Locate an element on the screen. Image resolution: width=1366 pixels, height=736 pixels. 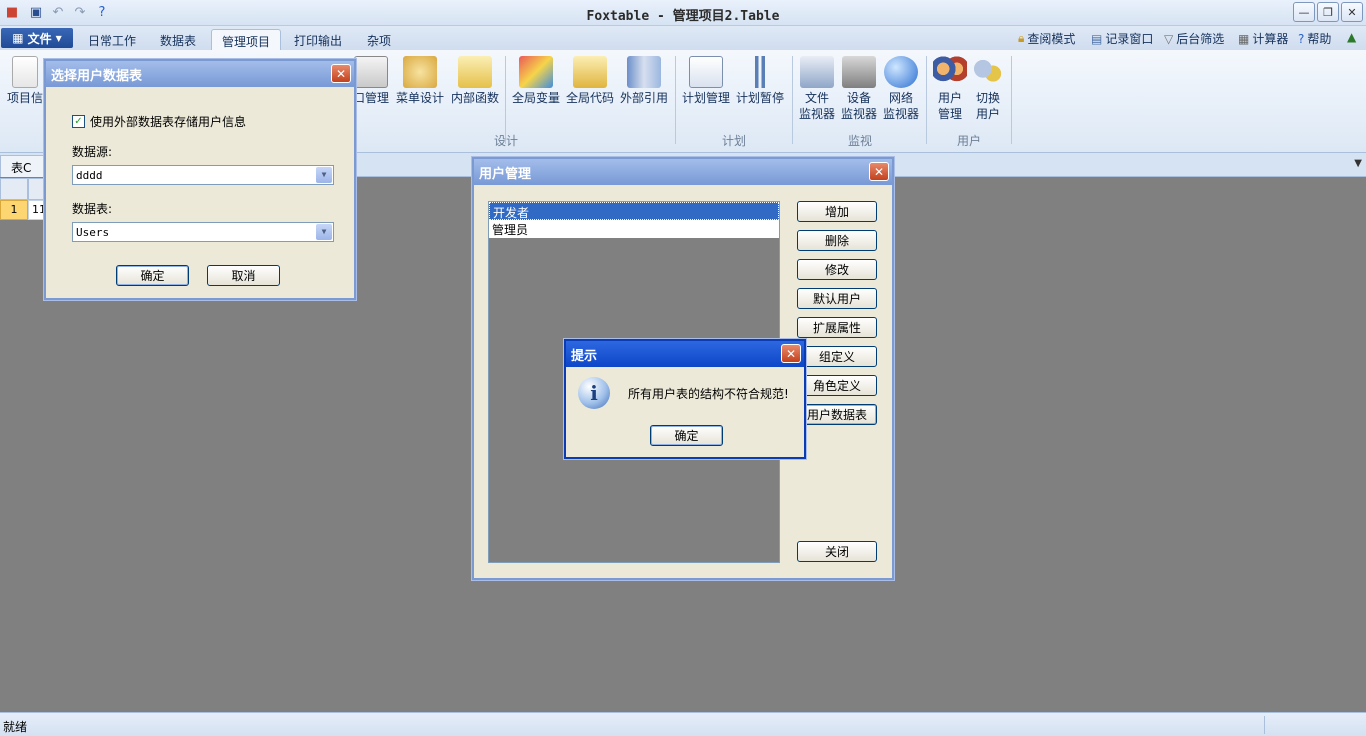
group-def-button: 组定义 is located at coordinates (837, 356).